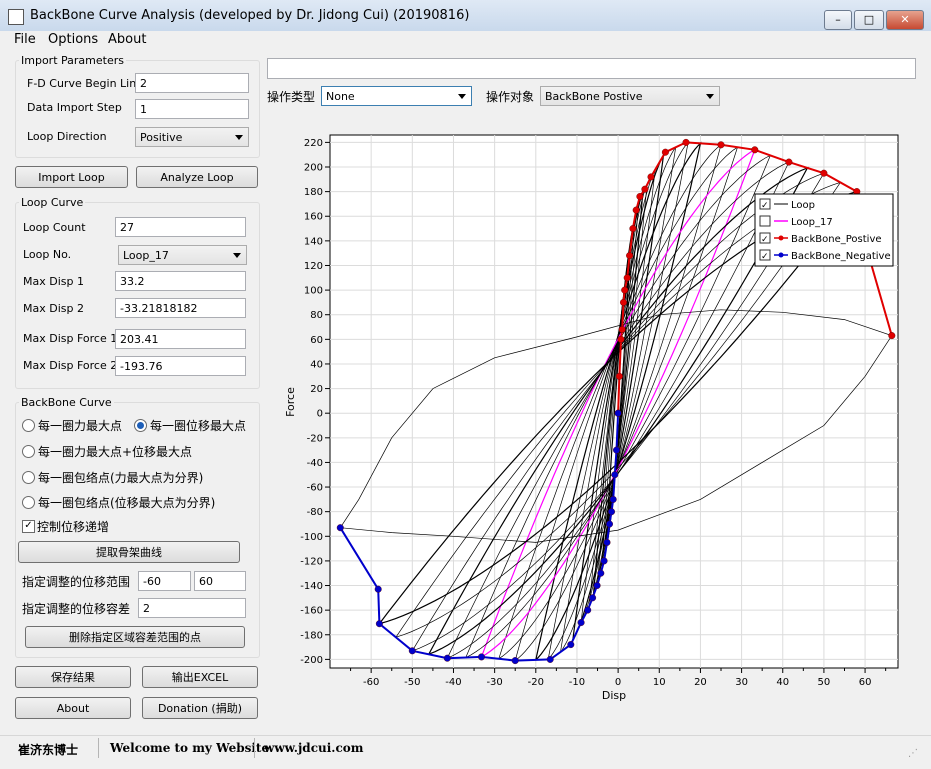 This screenshot has height=769, width=931. What do you see at coordinates (71, 177) in the screenshot?
I see `import-loop-button: Import Loop` at bounding box center [71, 177].